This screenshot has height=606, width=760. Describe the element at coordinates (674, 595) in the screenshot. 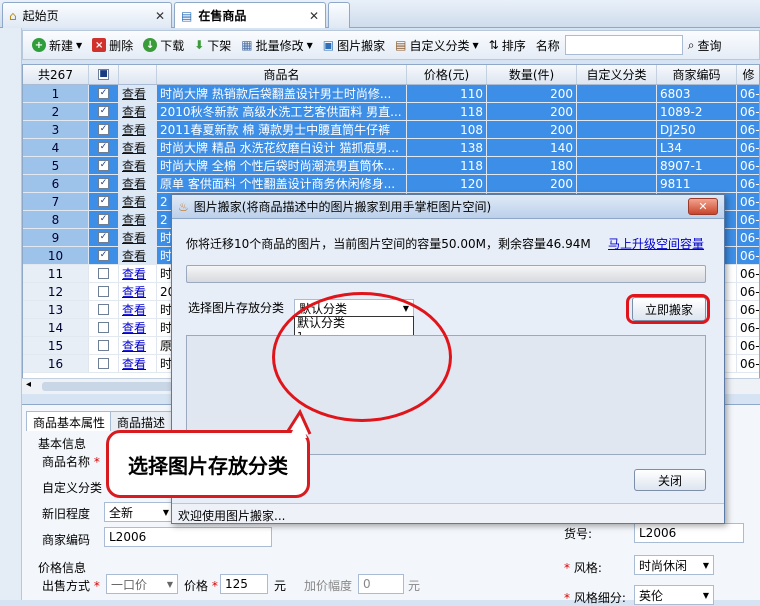

I see `substyle-select: 英伦` at that location.